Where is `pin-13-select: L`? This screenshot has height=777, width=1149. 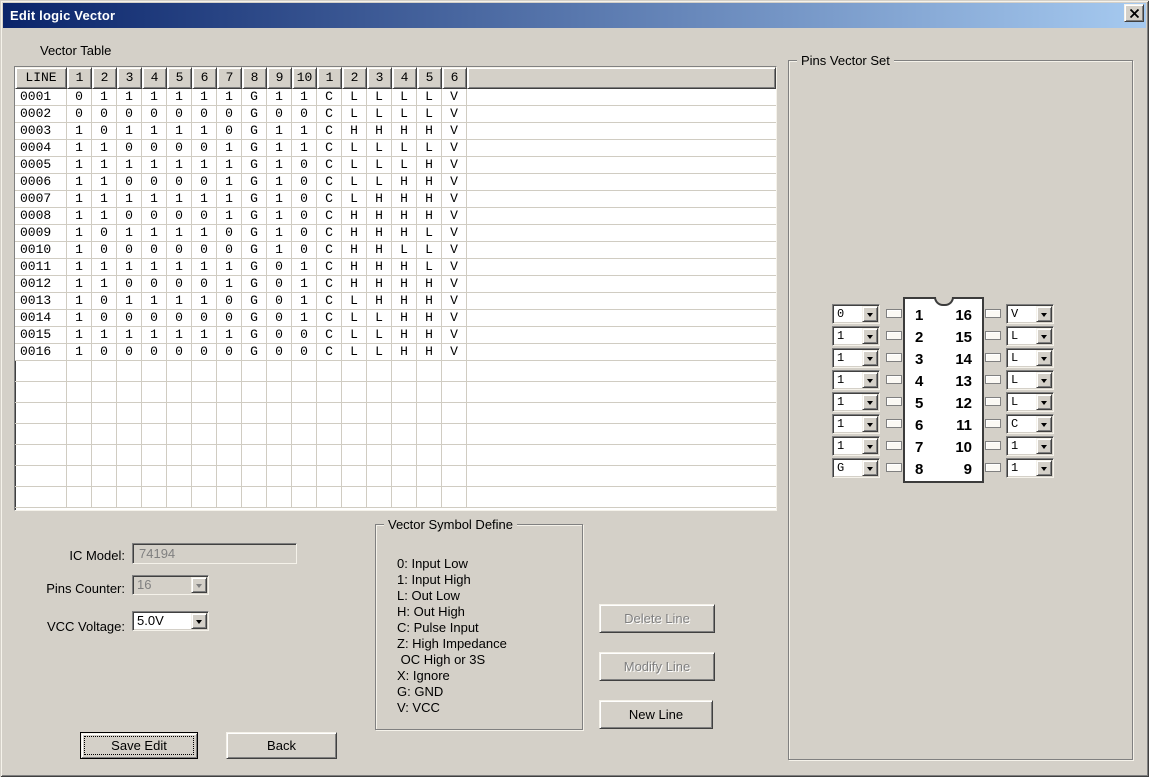
pin-13-select: L is located at coordinates (1030, 380).